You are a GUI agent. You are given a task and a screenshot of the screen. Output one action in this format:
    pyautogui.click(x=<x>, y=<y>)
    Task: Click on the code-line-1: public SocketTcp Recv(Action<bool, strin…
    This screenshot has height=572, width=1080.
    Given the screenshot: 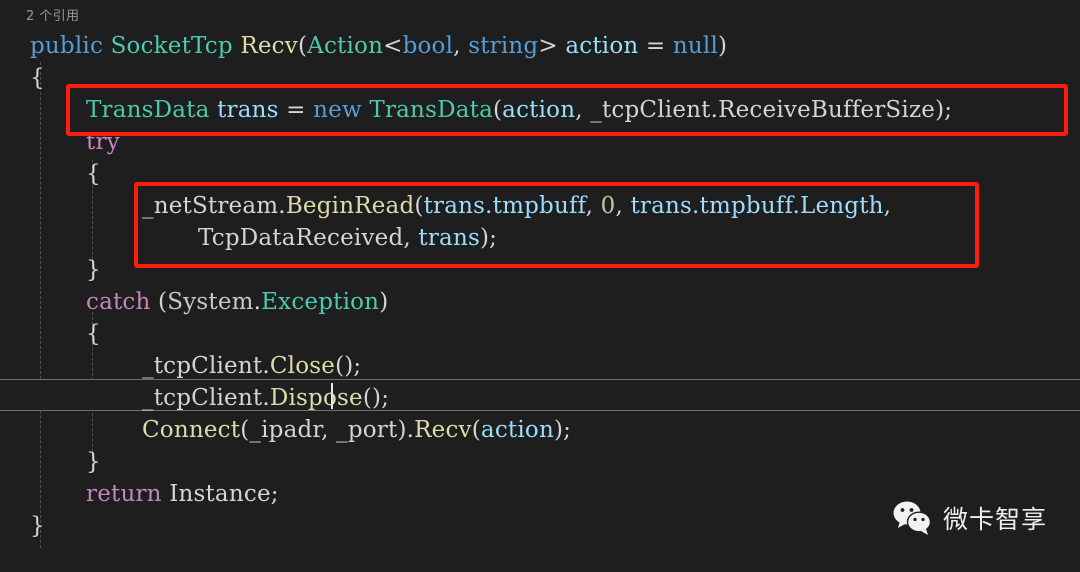 What is the action you would take?
    pyautogui.click(x=378, y=46)
    